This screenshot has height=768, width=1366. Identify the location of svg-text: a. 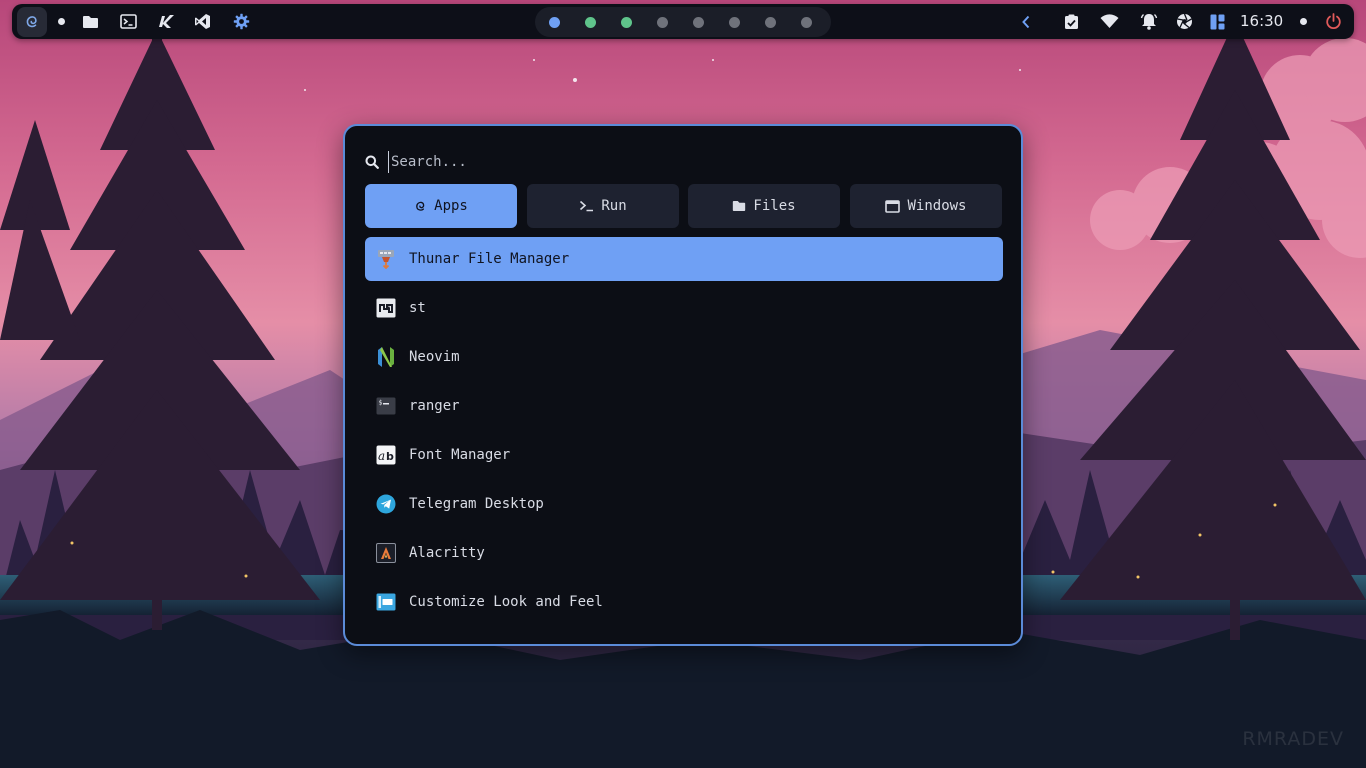
(381, 456).